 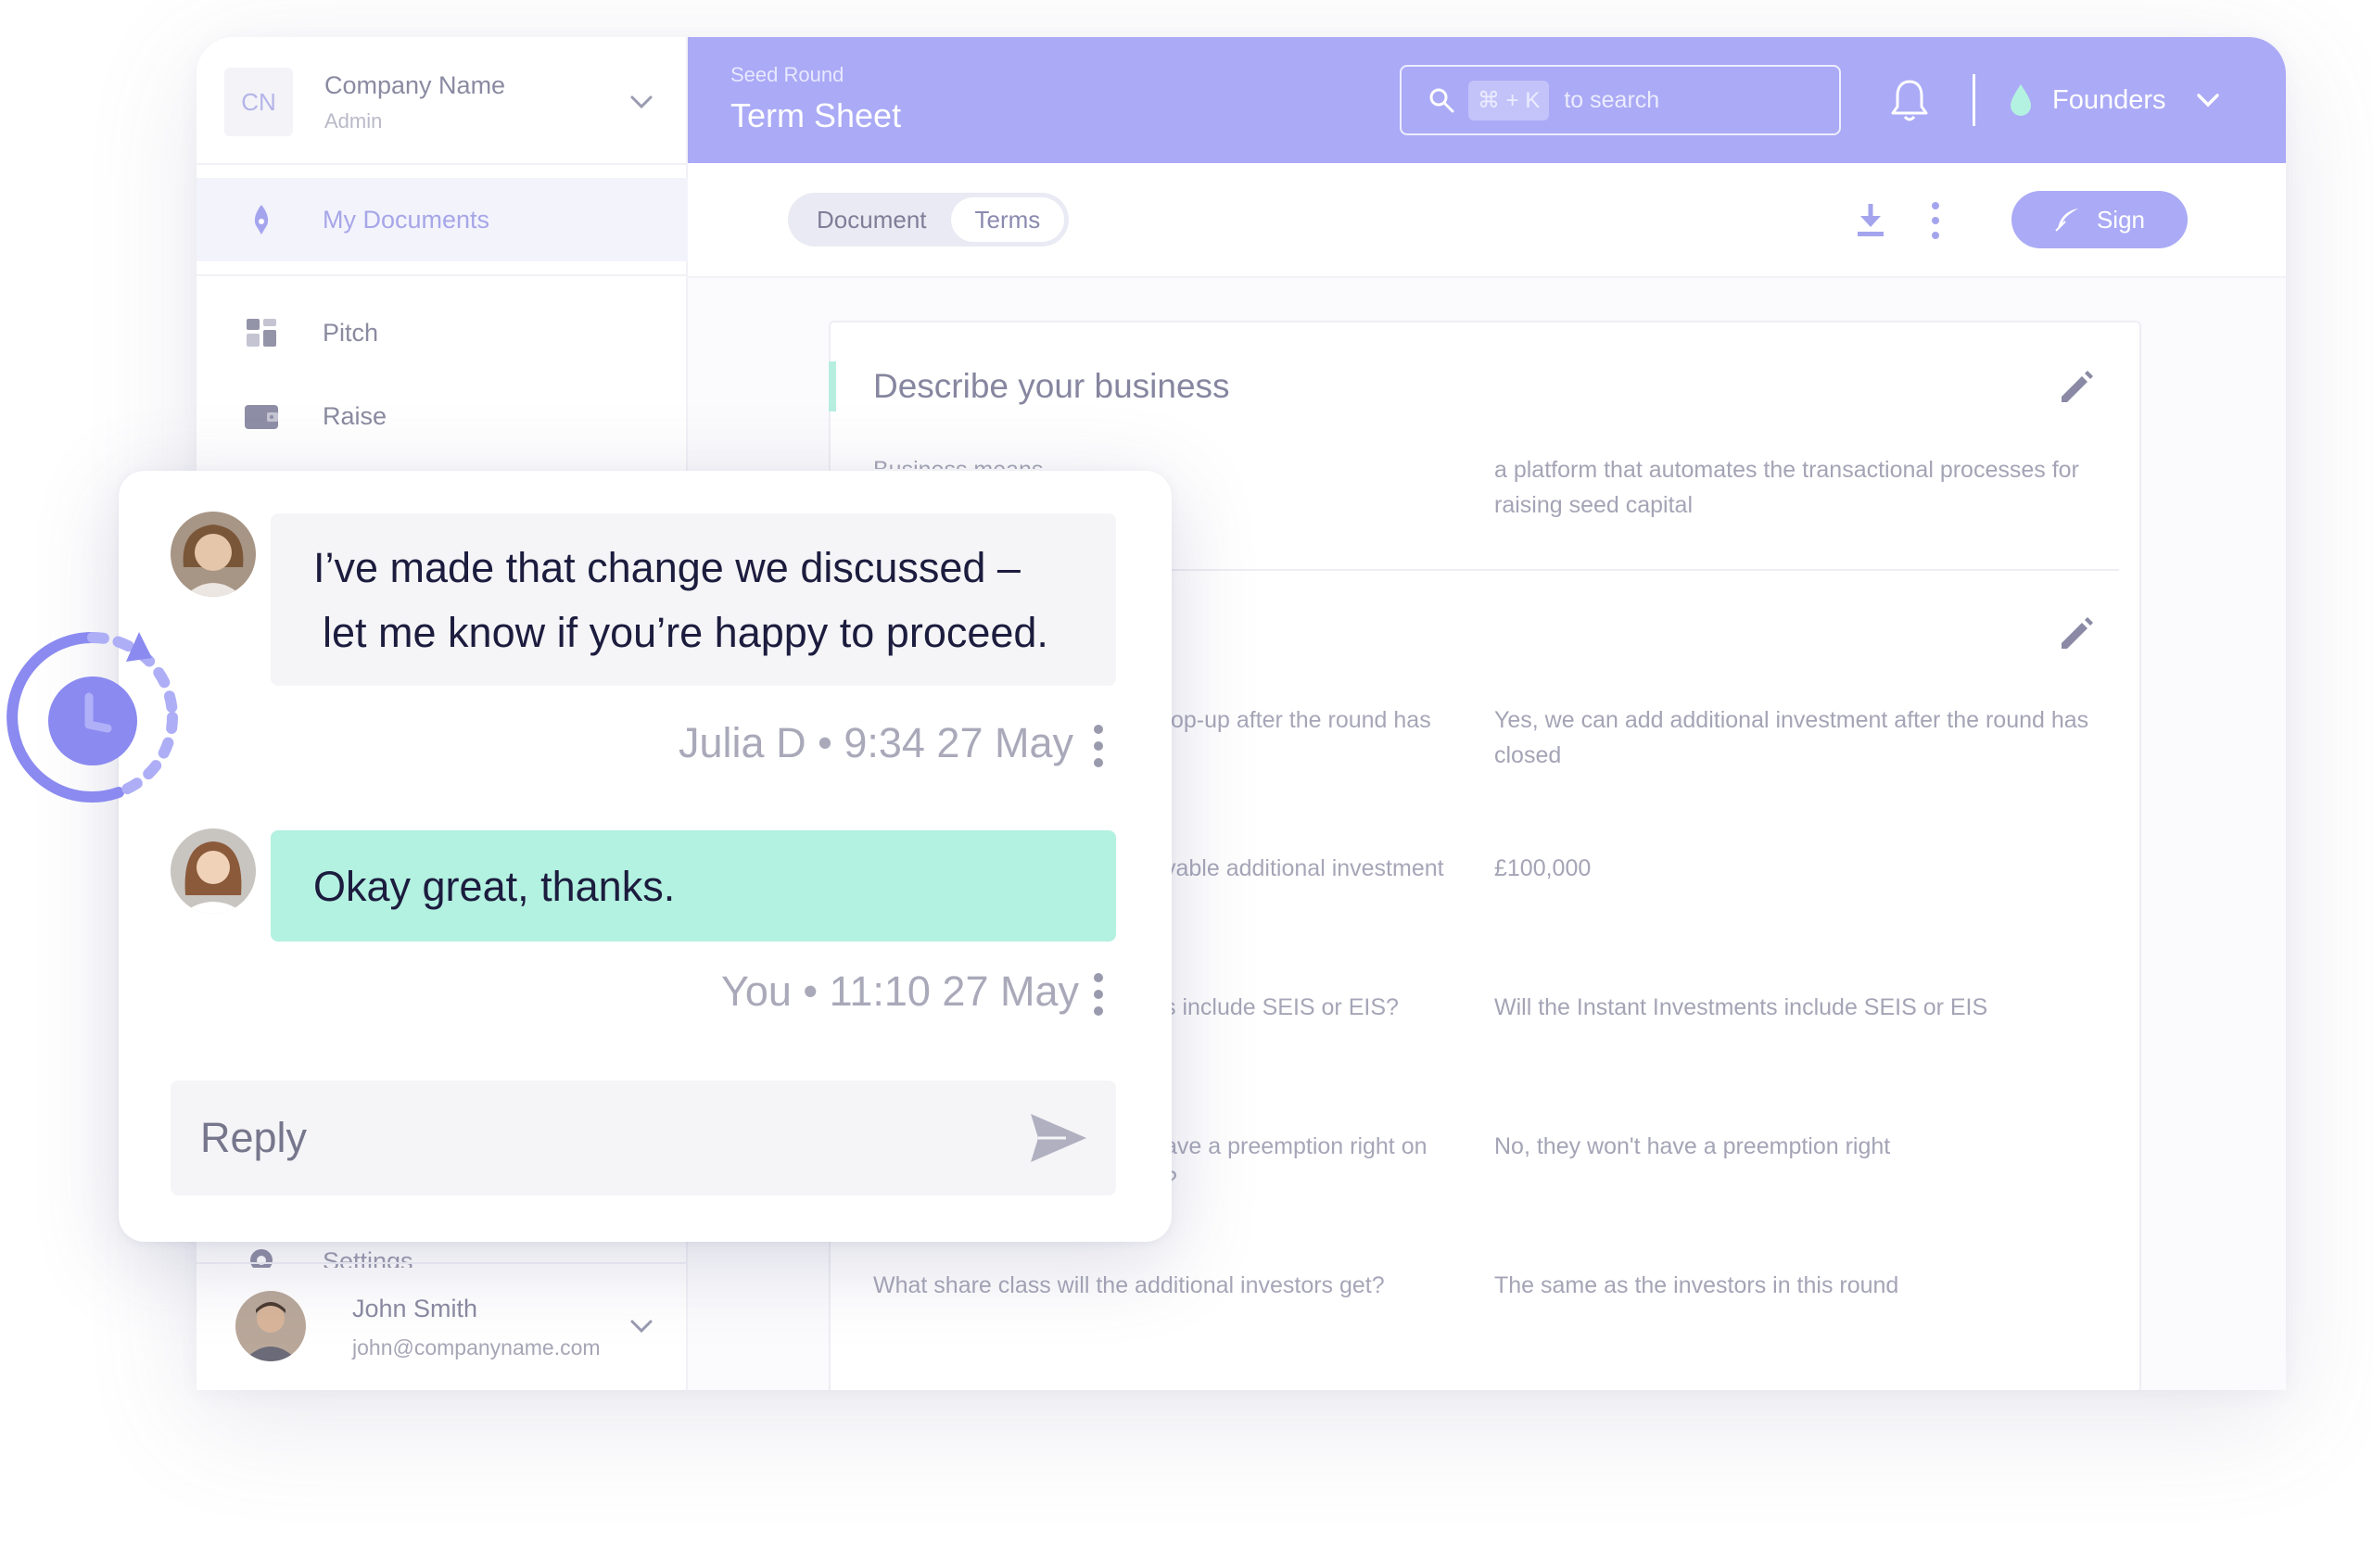 I want to click on field-value: No, they won't have a preemption right, so click(x=1692, y=1146).